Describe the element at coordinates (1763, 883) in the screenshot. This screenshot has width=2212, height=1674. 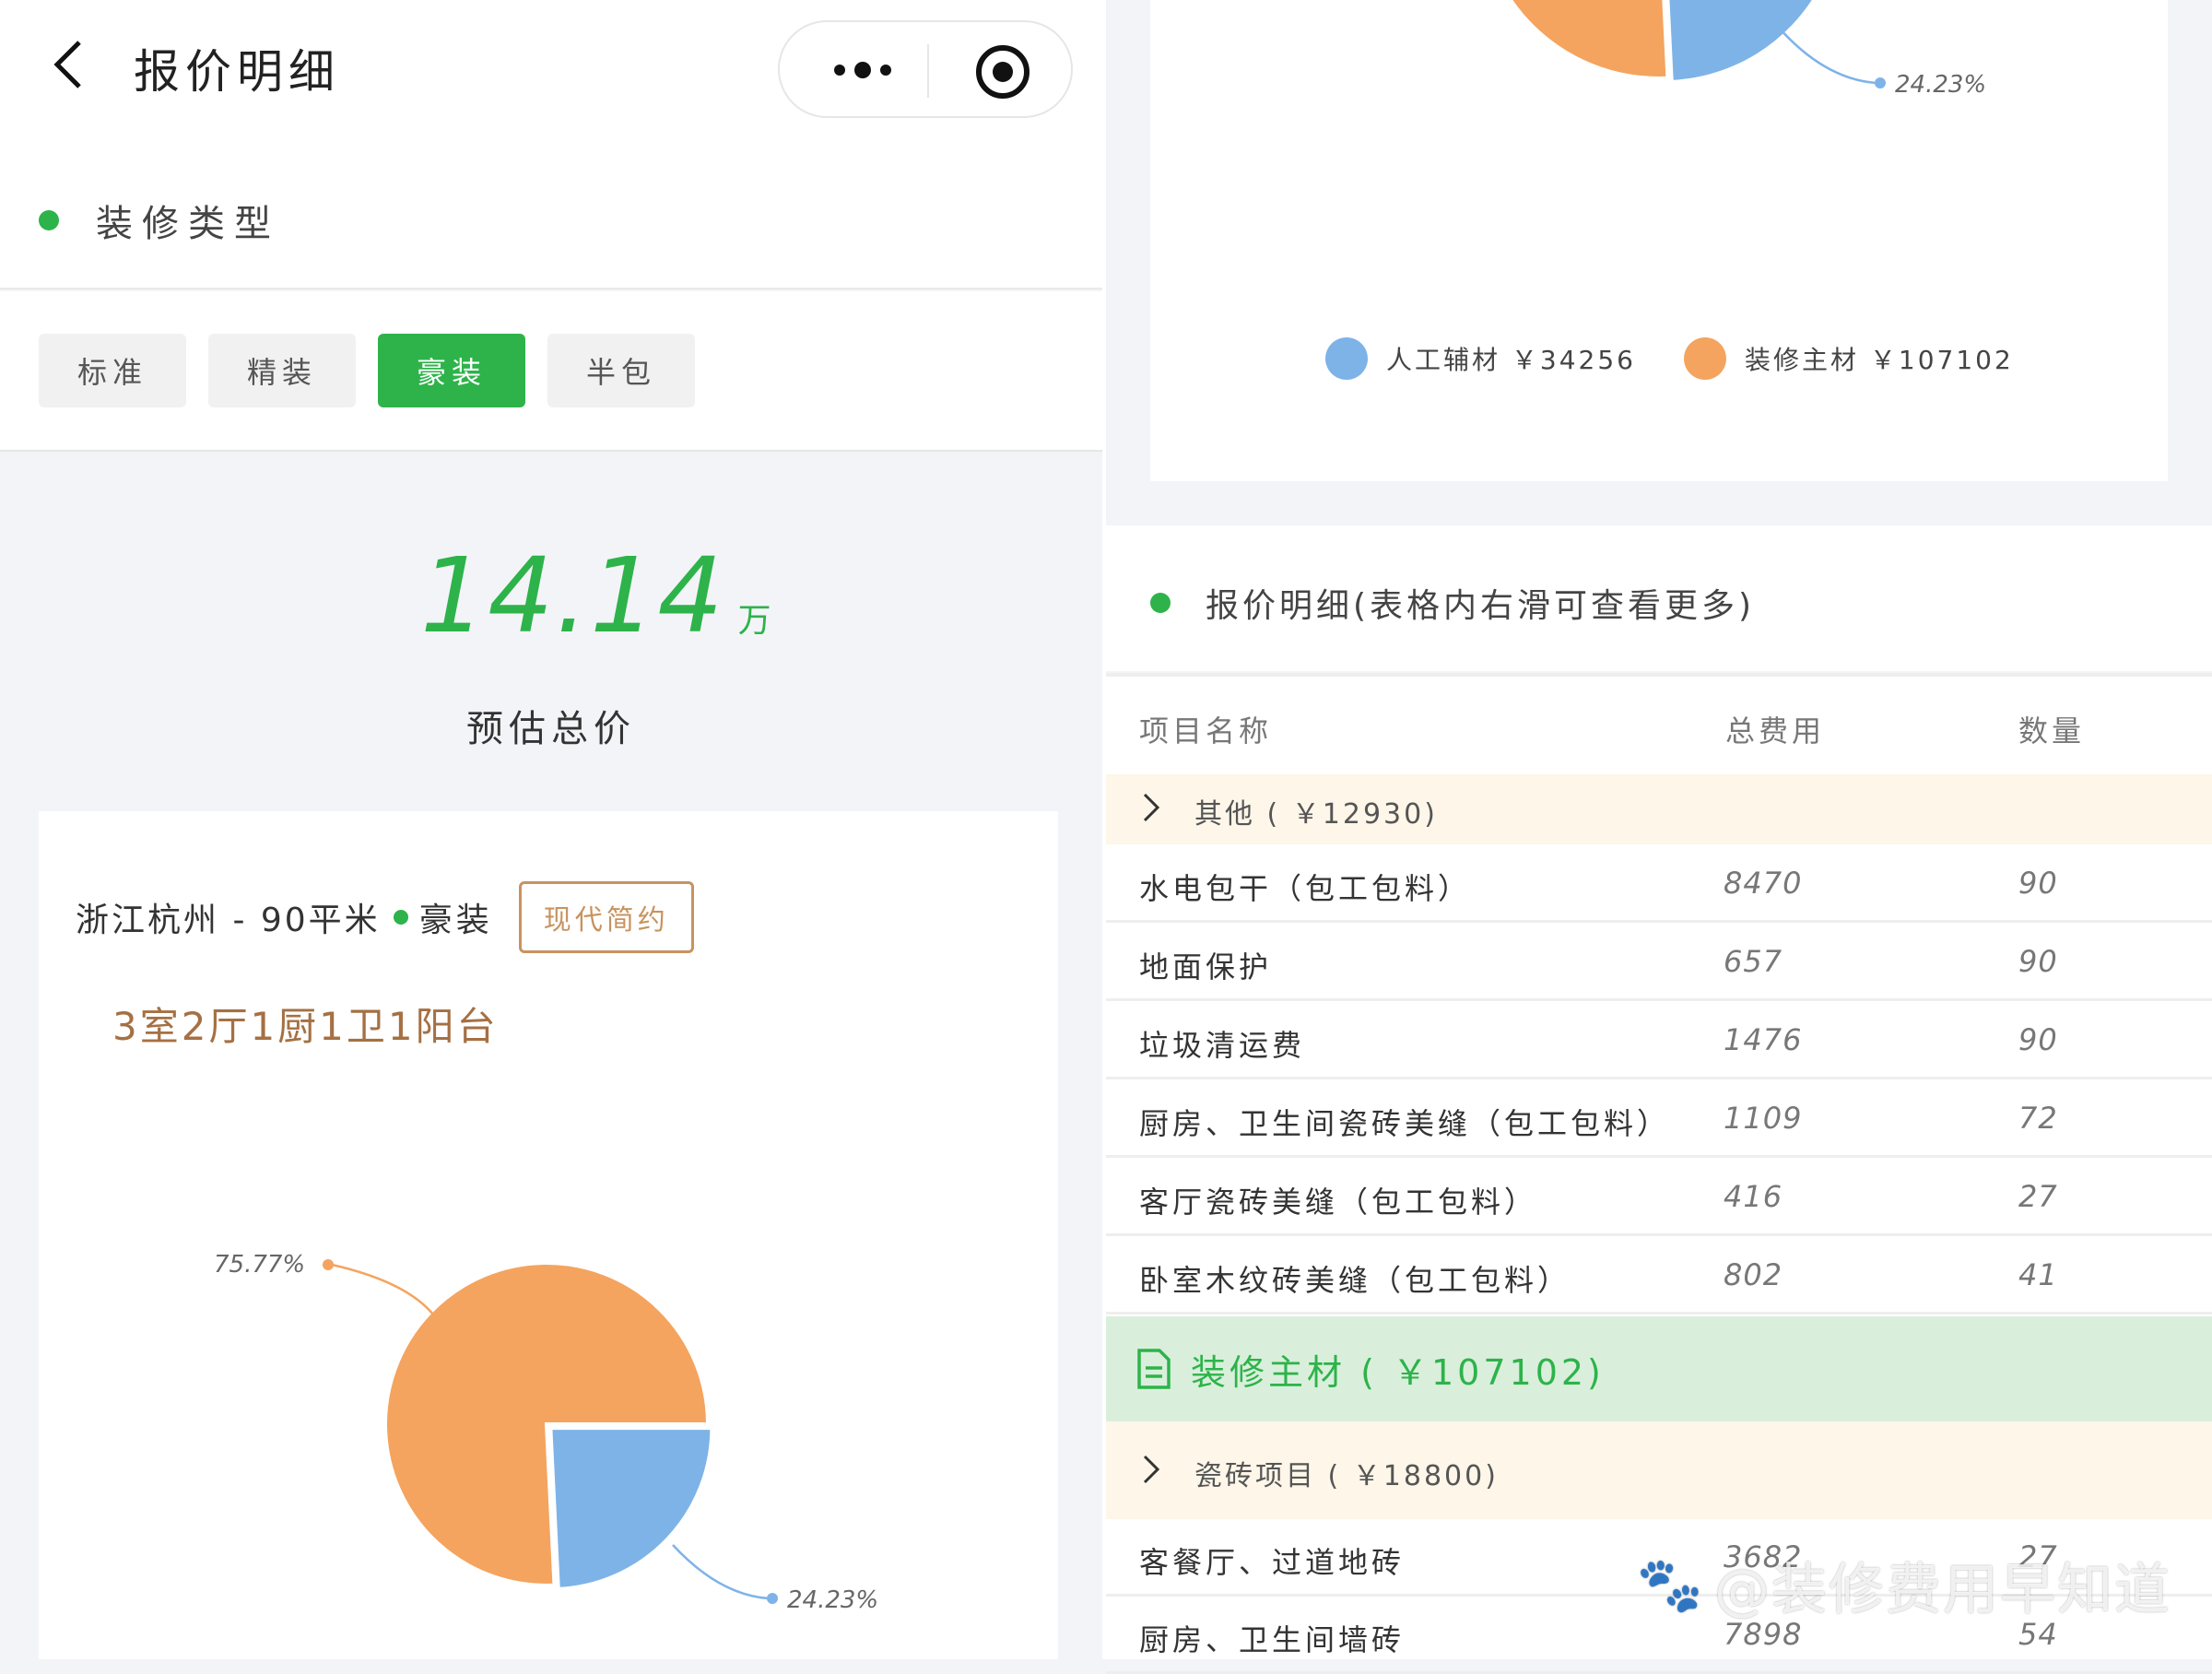
I see `row-cost: 8470` at that location.